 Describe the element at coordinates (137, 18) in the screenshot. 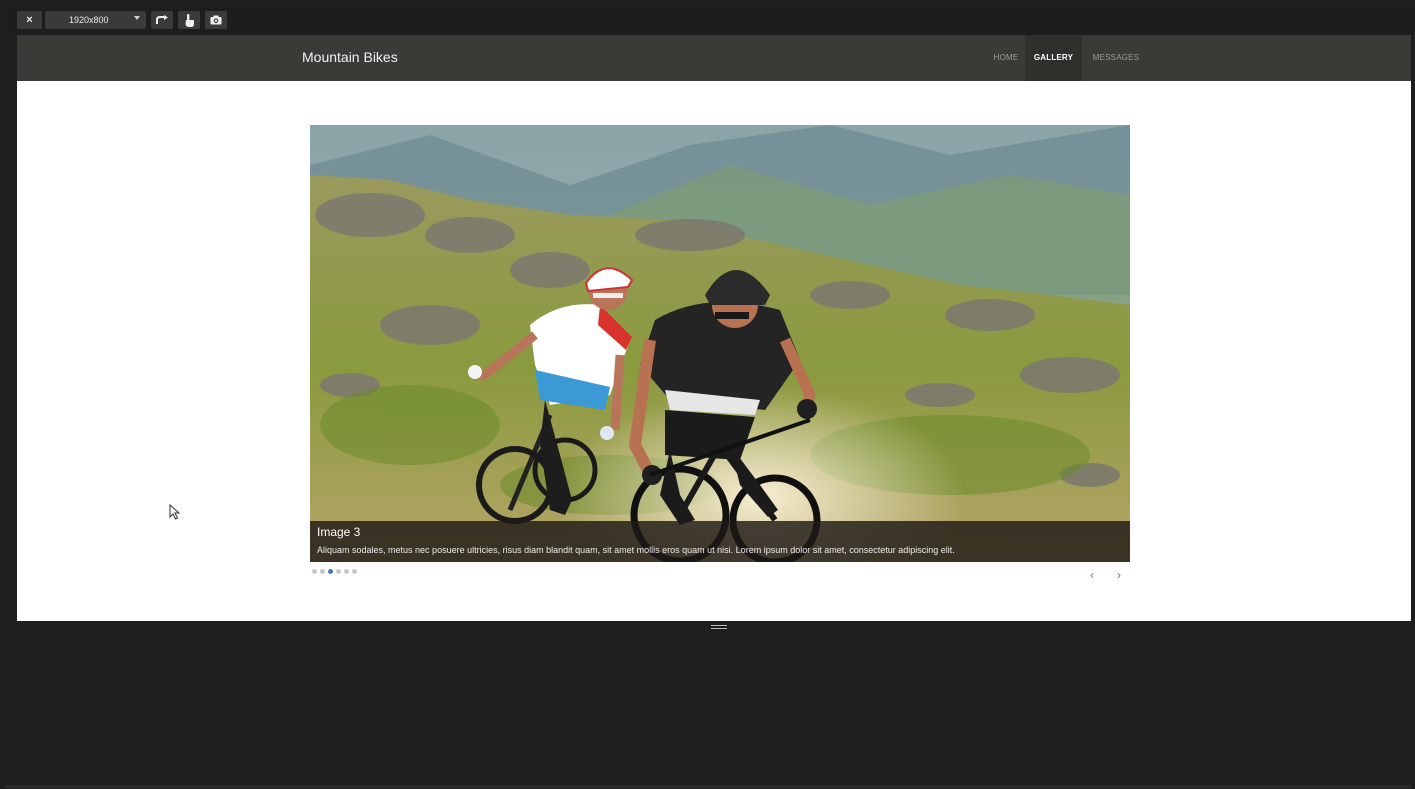

I see `chevron-down-icon` at that location.